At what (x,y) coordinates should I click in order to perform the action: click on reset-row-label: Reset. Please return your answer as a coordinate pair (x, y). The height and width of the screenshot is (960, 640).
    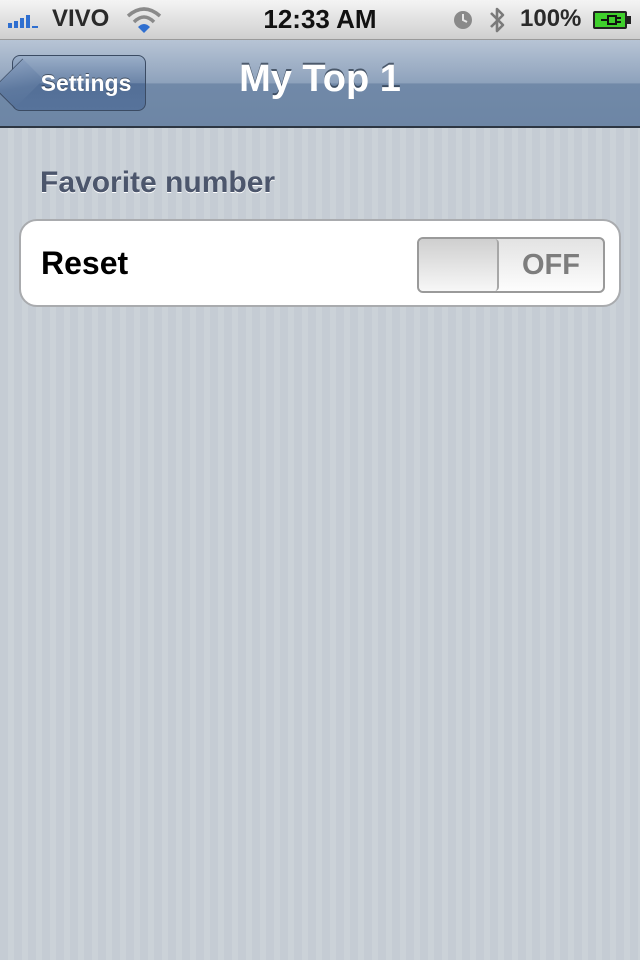
    Looking at the image, I should click on (85, 263).